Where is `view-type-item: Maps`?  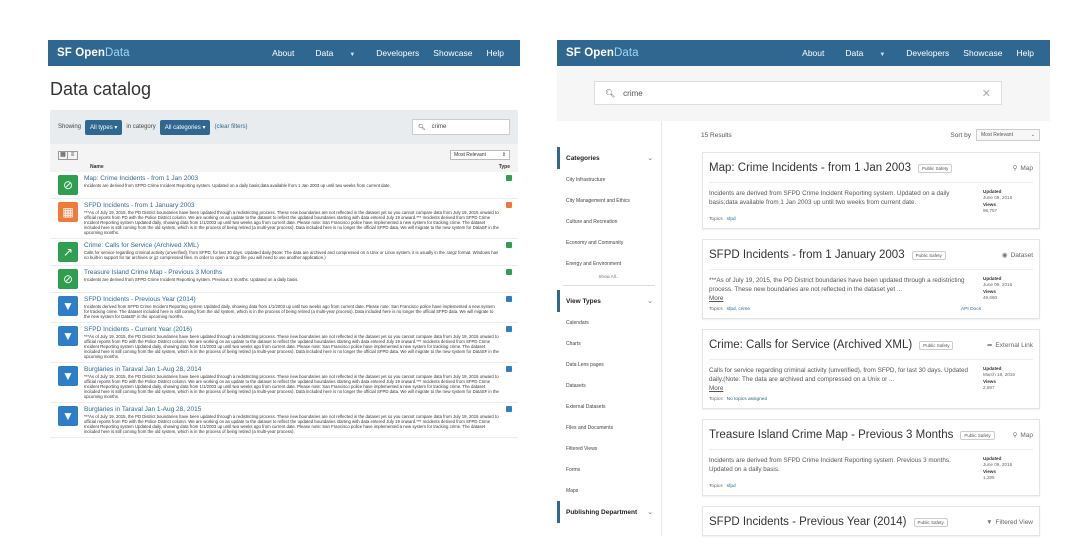 view-type-item: Maps is located at coordinates (609, 490).